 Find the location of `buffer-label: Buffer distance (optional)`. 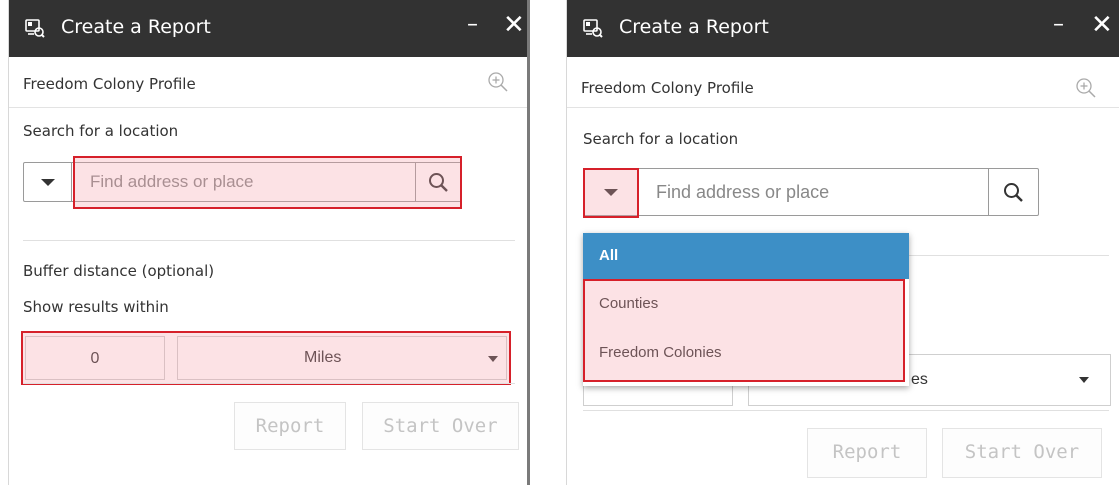

buffer-label: Buffer distance (optional) is located at coordinates (119, 271).